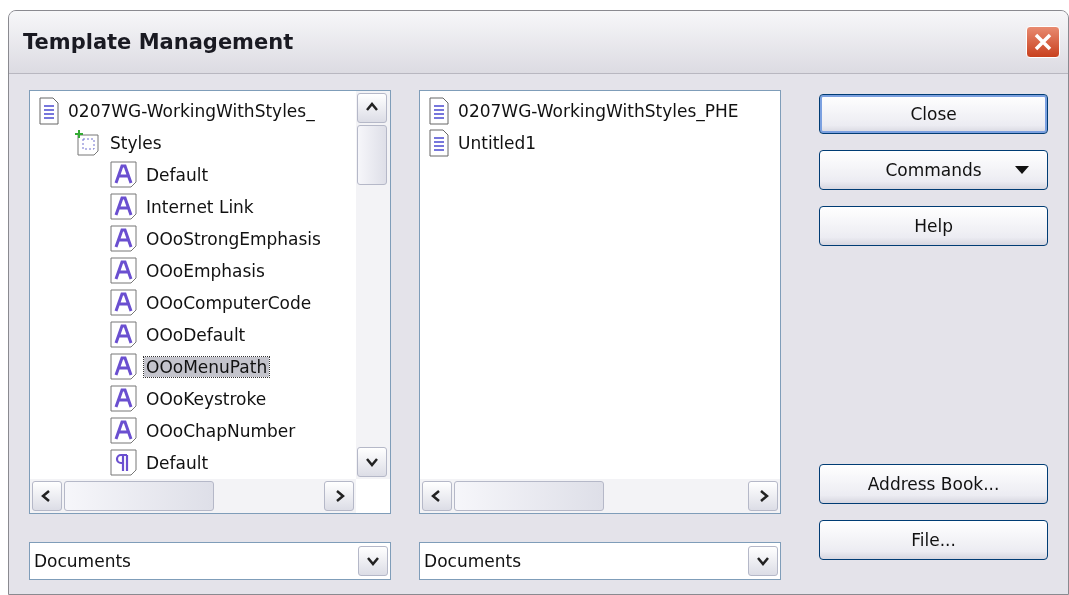  What do you see at coordinates (207, 367) in the screenshot?
I see `tree-item: OOoMenuPath` at bounding box center [207, 367].